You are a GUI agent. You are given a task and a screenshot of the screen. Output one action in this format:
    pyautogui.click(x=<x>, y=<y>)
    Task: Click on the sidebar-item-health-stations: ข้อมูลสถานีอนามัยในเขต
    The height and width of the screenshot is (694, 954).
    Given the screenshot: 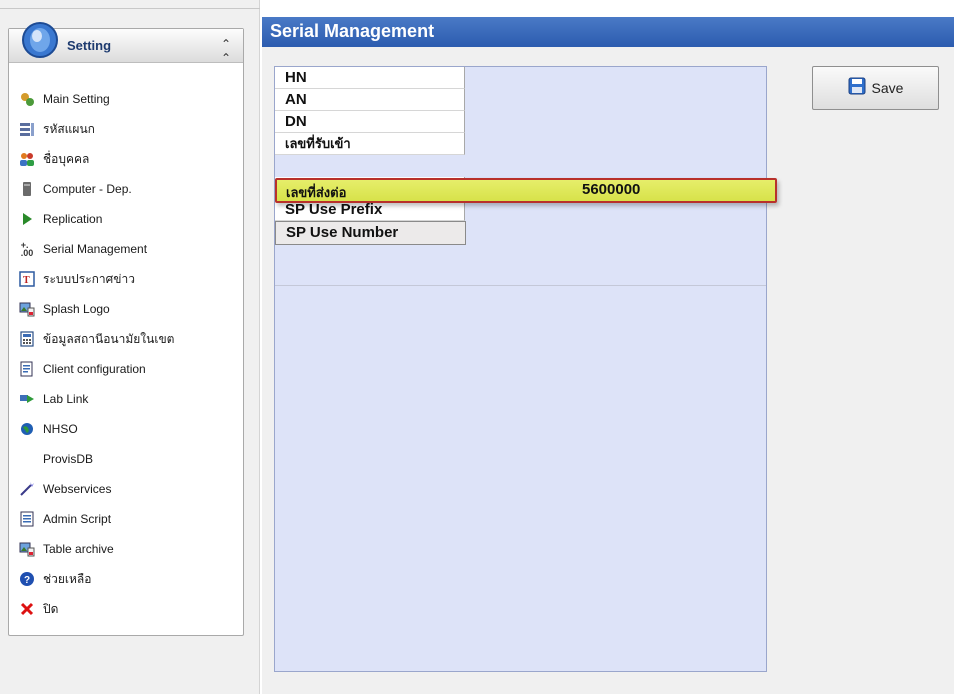 What is the action you would take?
    pyautogui.click(x=129, y=339)
    